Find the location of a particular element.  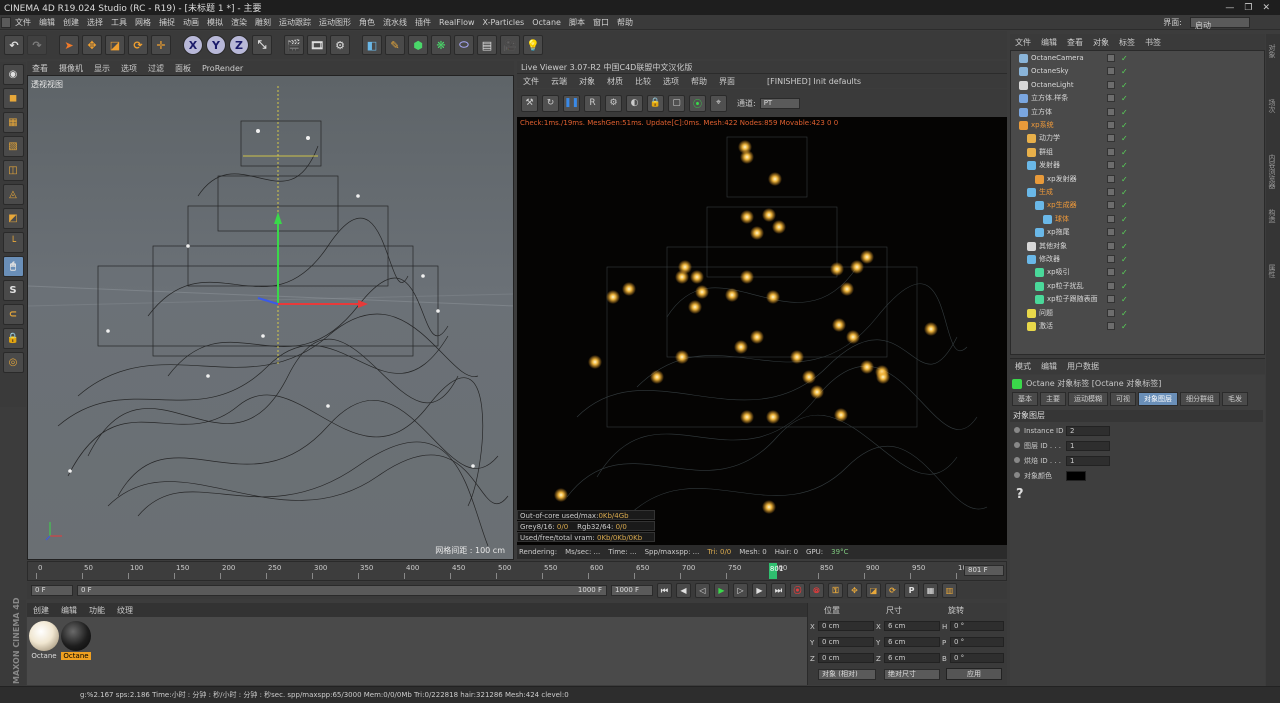

size-z-field: 6 cm is located at coordinates (912, 658).